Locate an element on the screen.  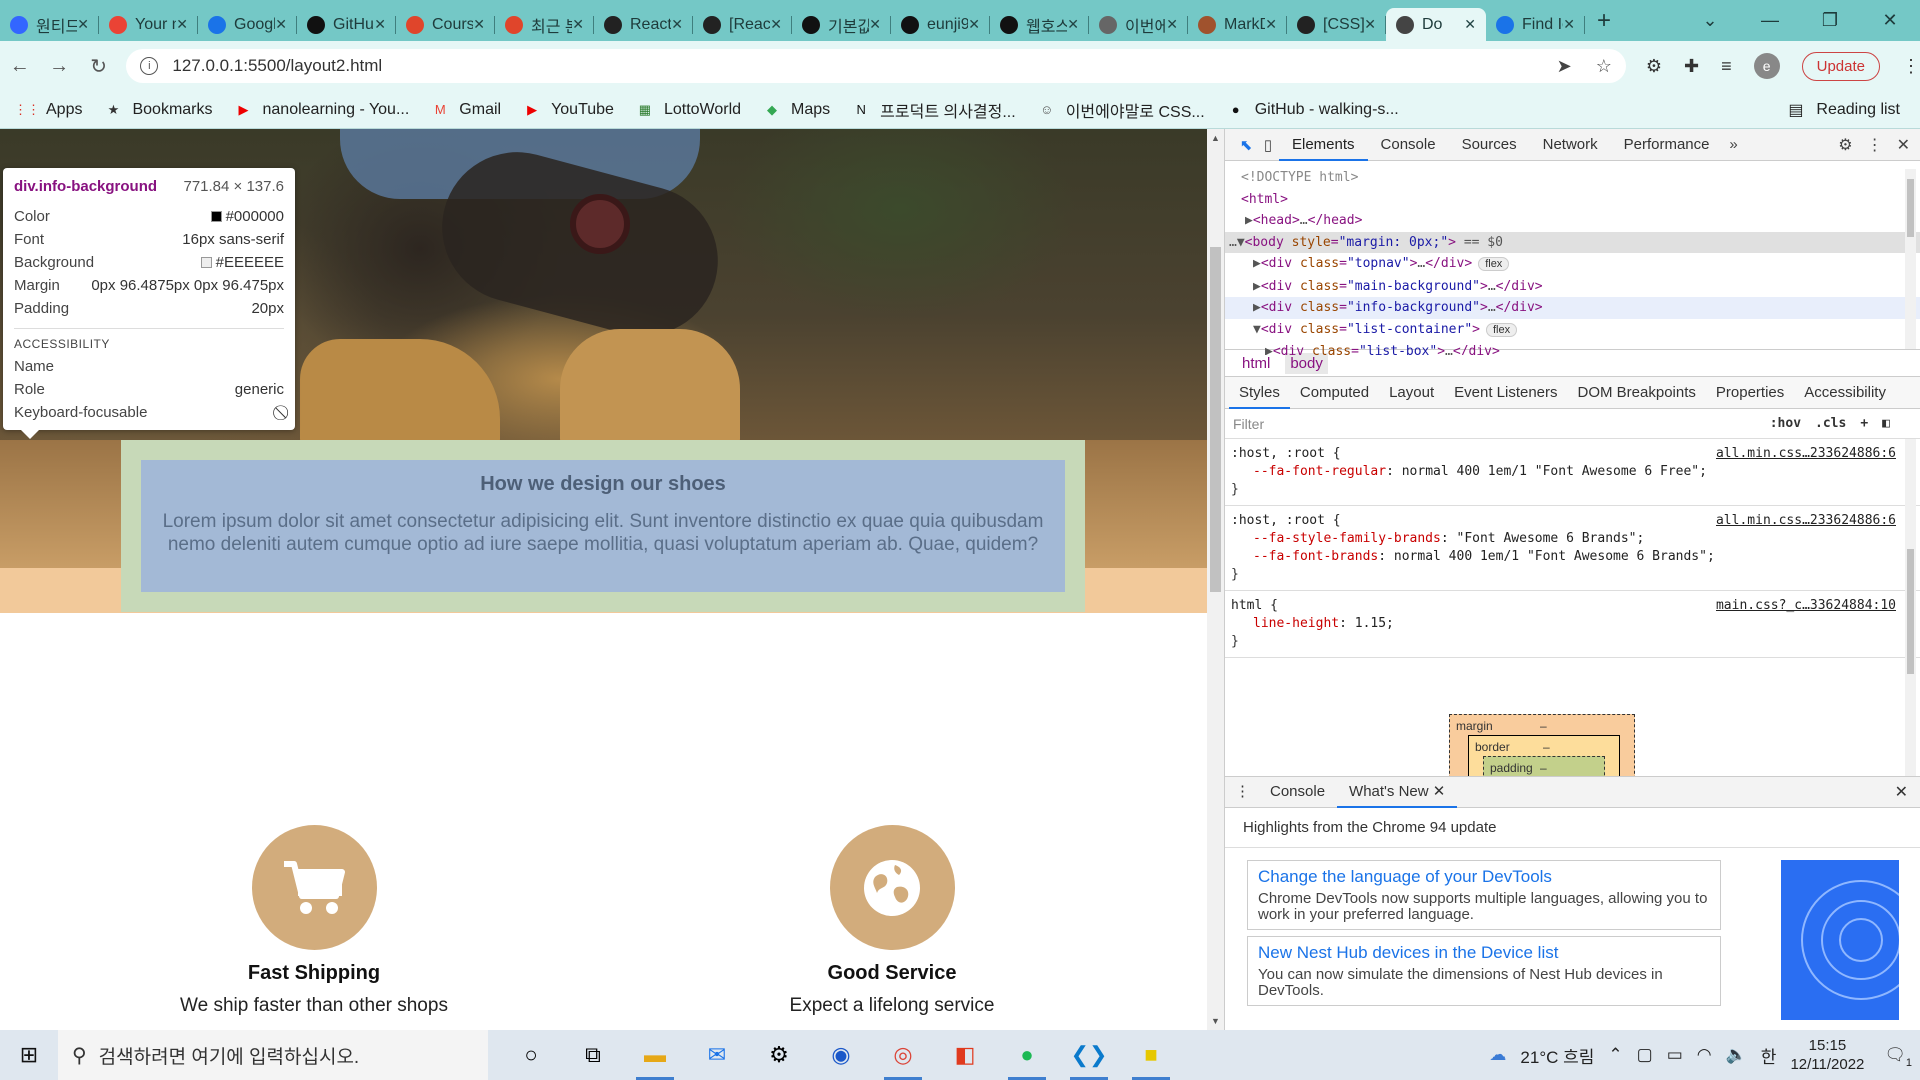
filter-toggle-button: .cls is located at coordinates (1830, 423).